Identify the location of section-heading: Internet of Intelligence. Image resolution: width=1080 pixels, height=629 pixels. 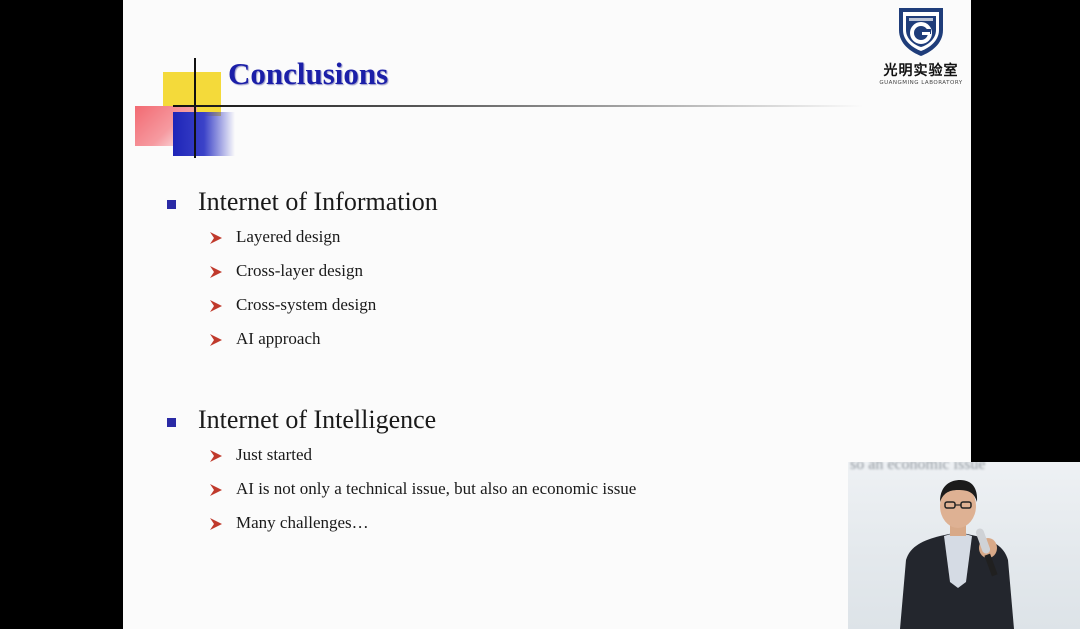
(317, 419).